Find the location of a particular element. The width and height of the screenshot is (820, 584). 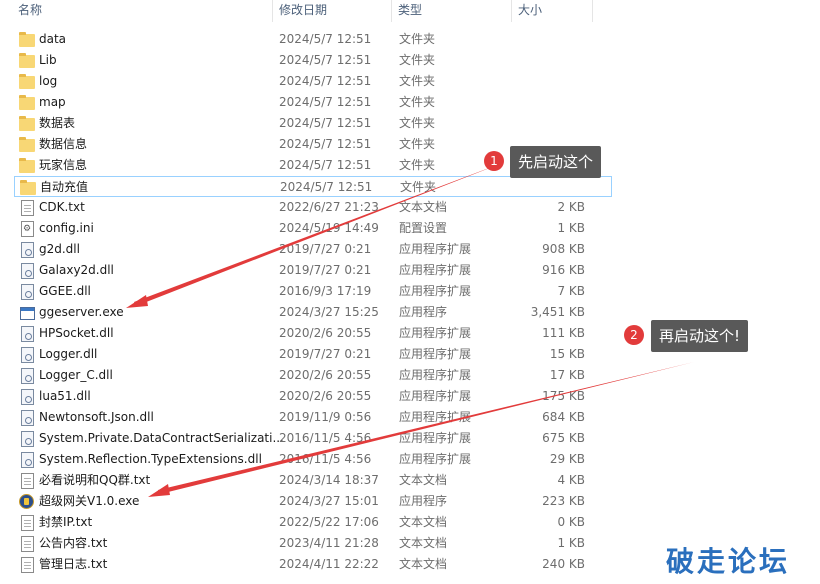

callout-step-2: 再启动这个! is located at coordinates (700, 336).